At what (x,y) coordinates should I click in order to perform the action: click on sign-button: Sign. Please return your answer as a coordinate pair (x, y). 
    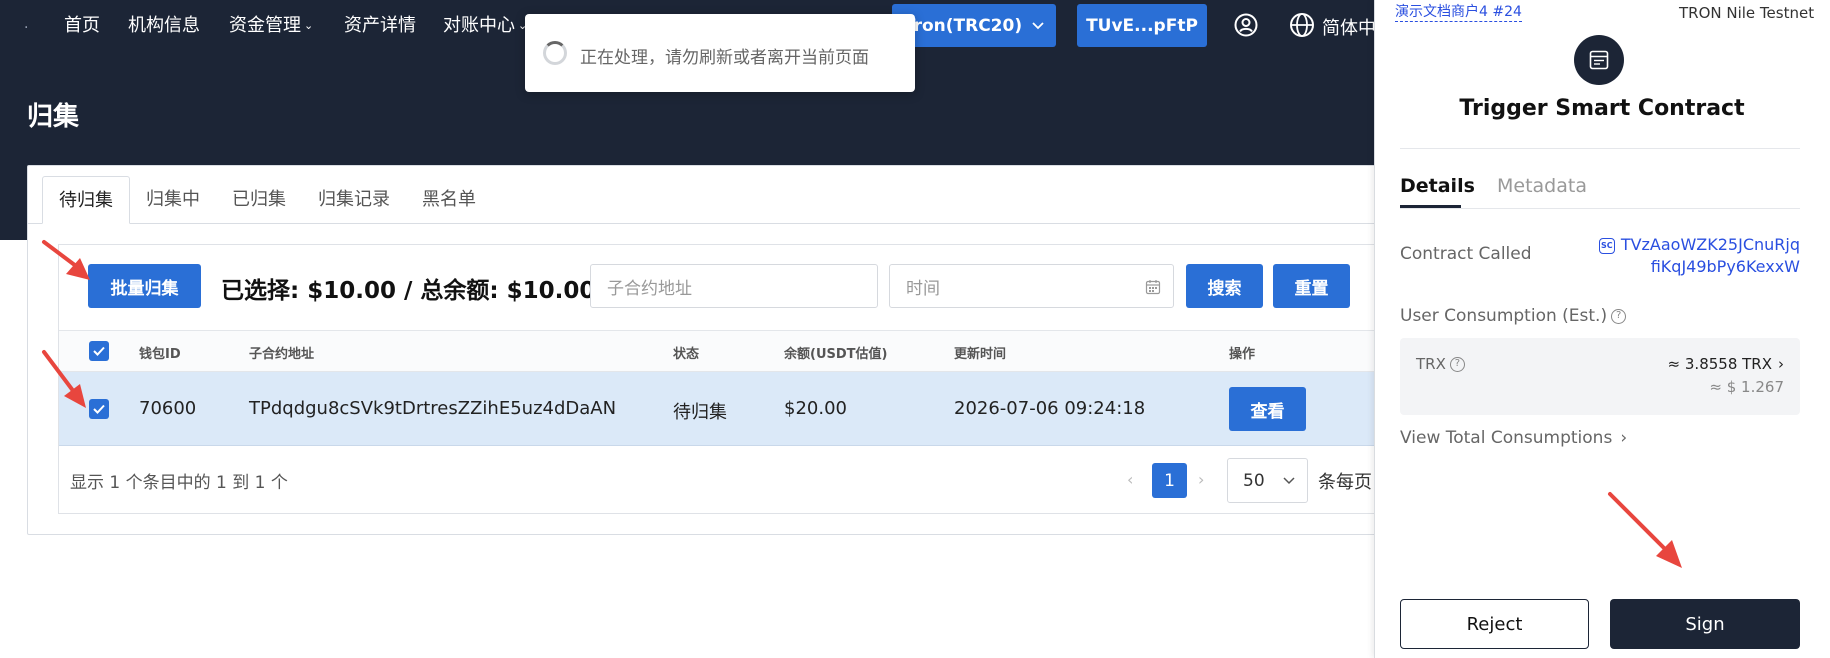
    Looking at the image, I should click on (1705, 624).